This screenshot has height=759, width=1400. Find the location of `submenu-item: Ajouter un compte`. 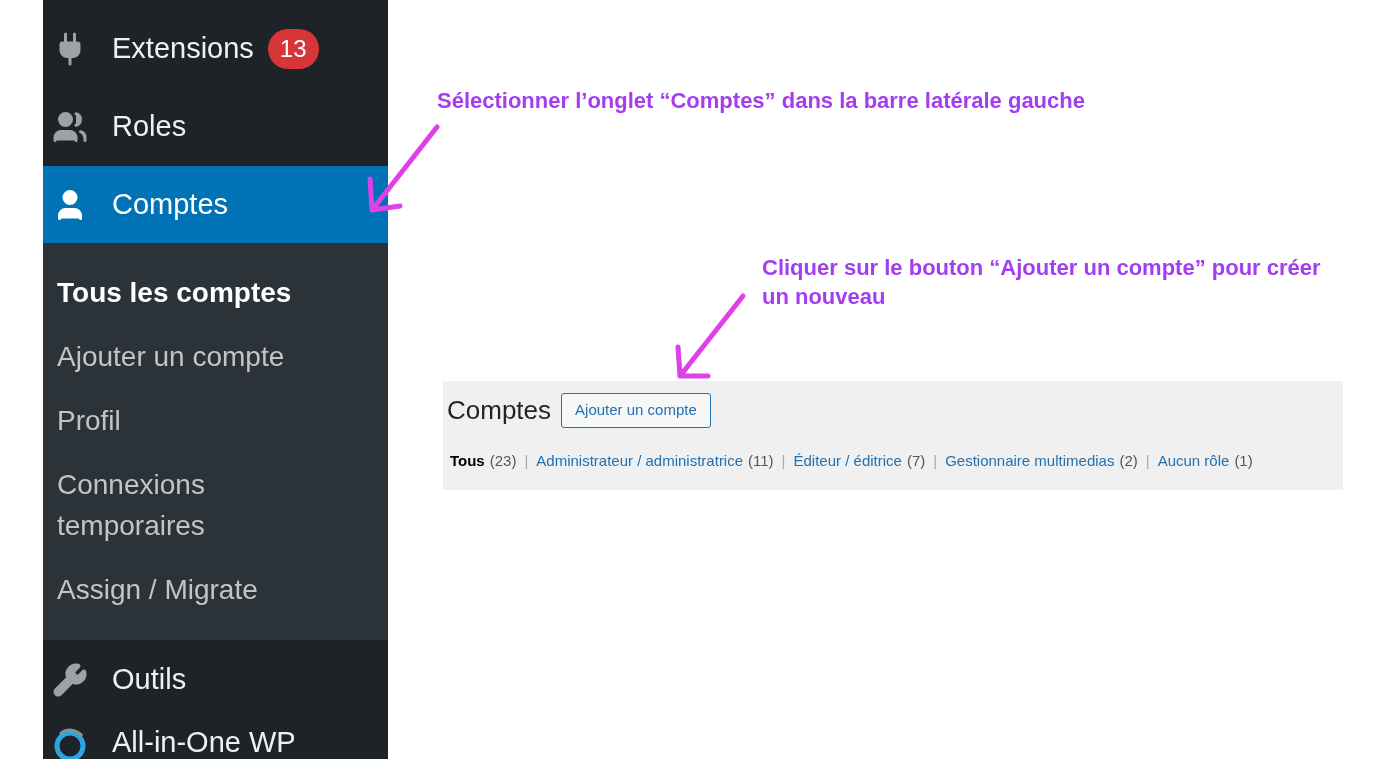

submenu-item: Ajouter un compte is located at coordinates (187, 356).